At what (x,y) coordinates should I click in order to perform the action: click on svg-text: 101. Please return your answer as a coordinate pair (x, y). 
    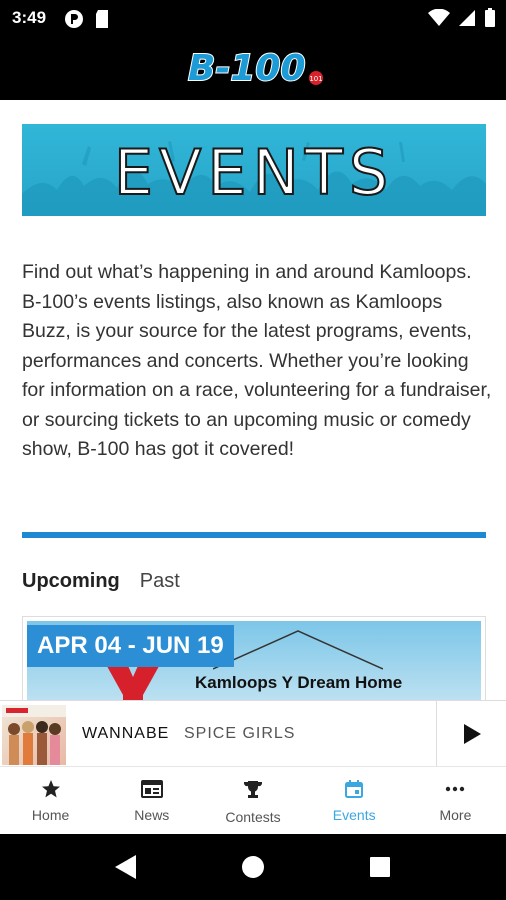
    Looking at the image, I should click on (315, 79).